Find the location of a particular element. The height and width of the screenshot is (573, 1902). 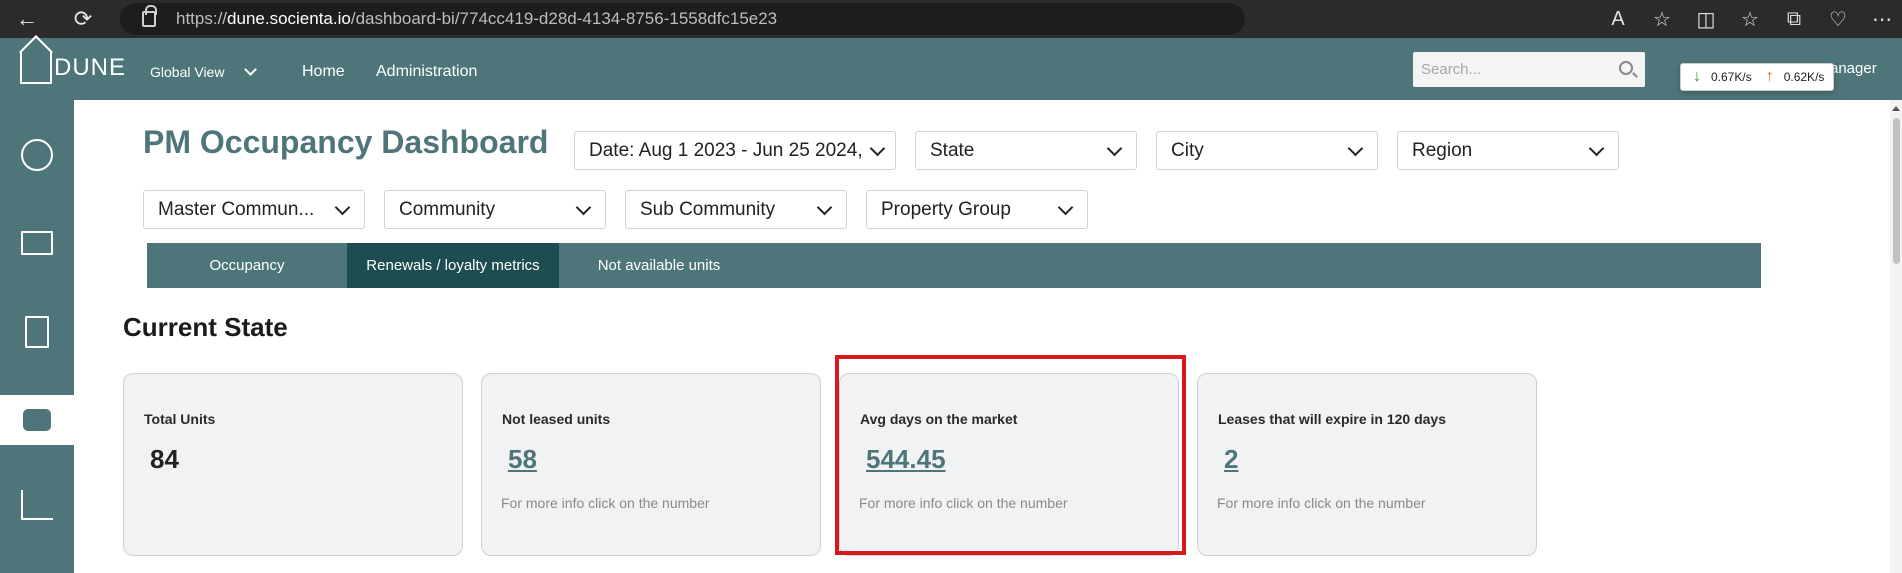

card-value: 84 is located at coordinates (164, 459).